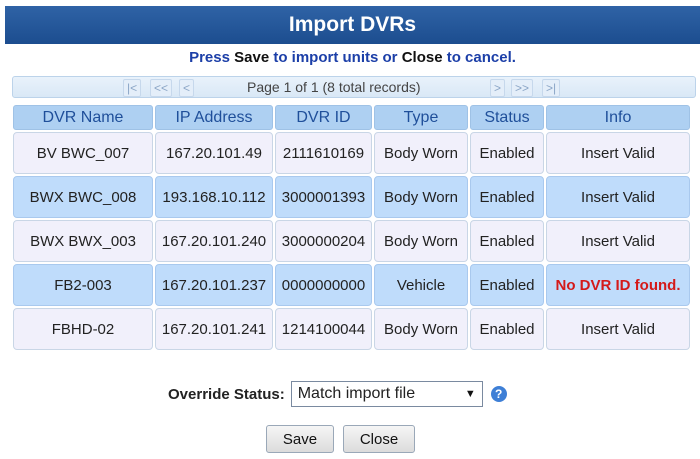 Image resolution: width=700 pixels, height=459 pixels. I want to click on last-page-button: >|, so click(551, 88).